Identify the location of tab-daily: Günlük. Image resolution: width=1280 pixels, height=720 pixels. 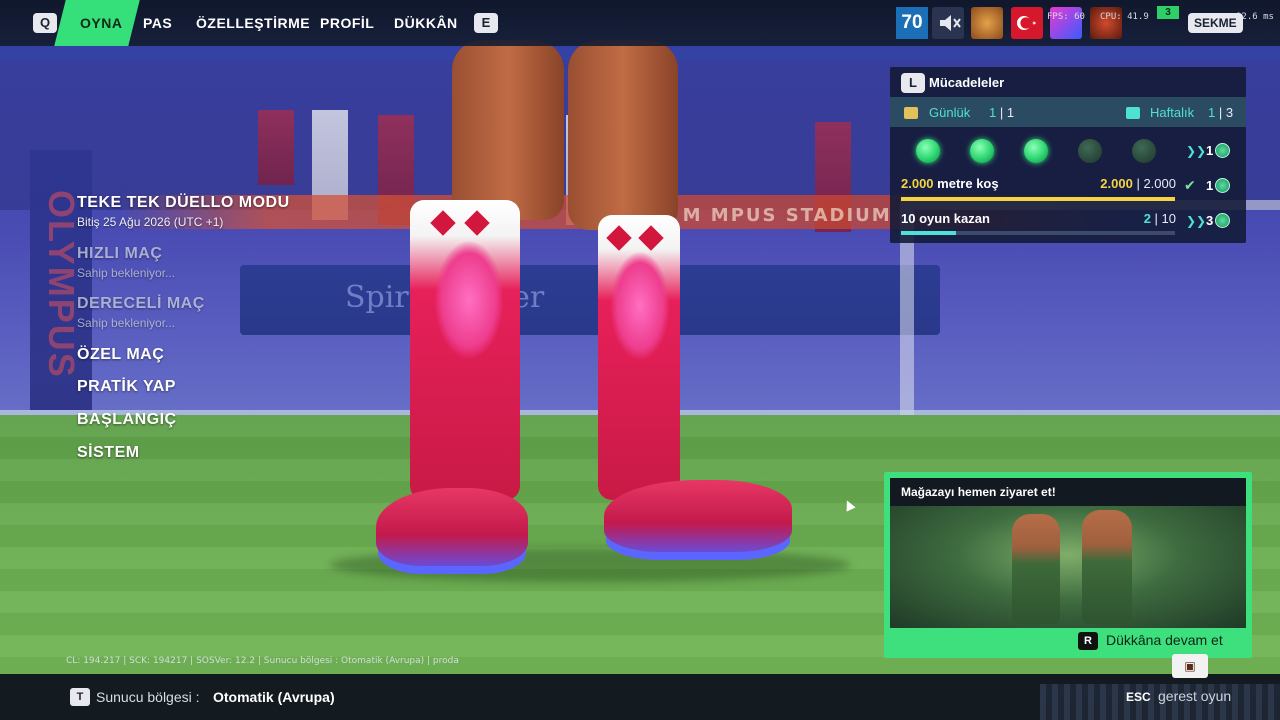
(949, 112).